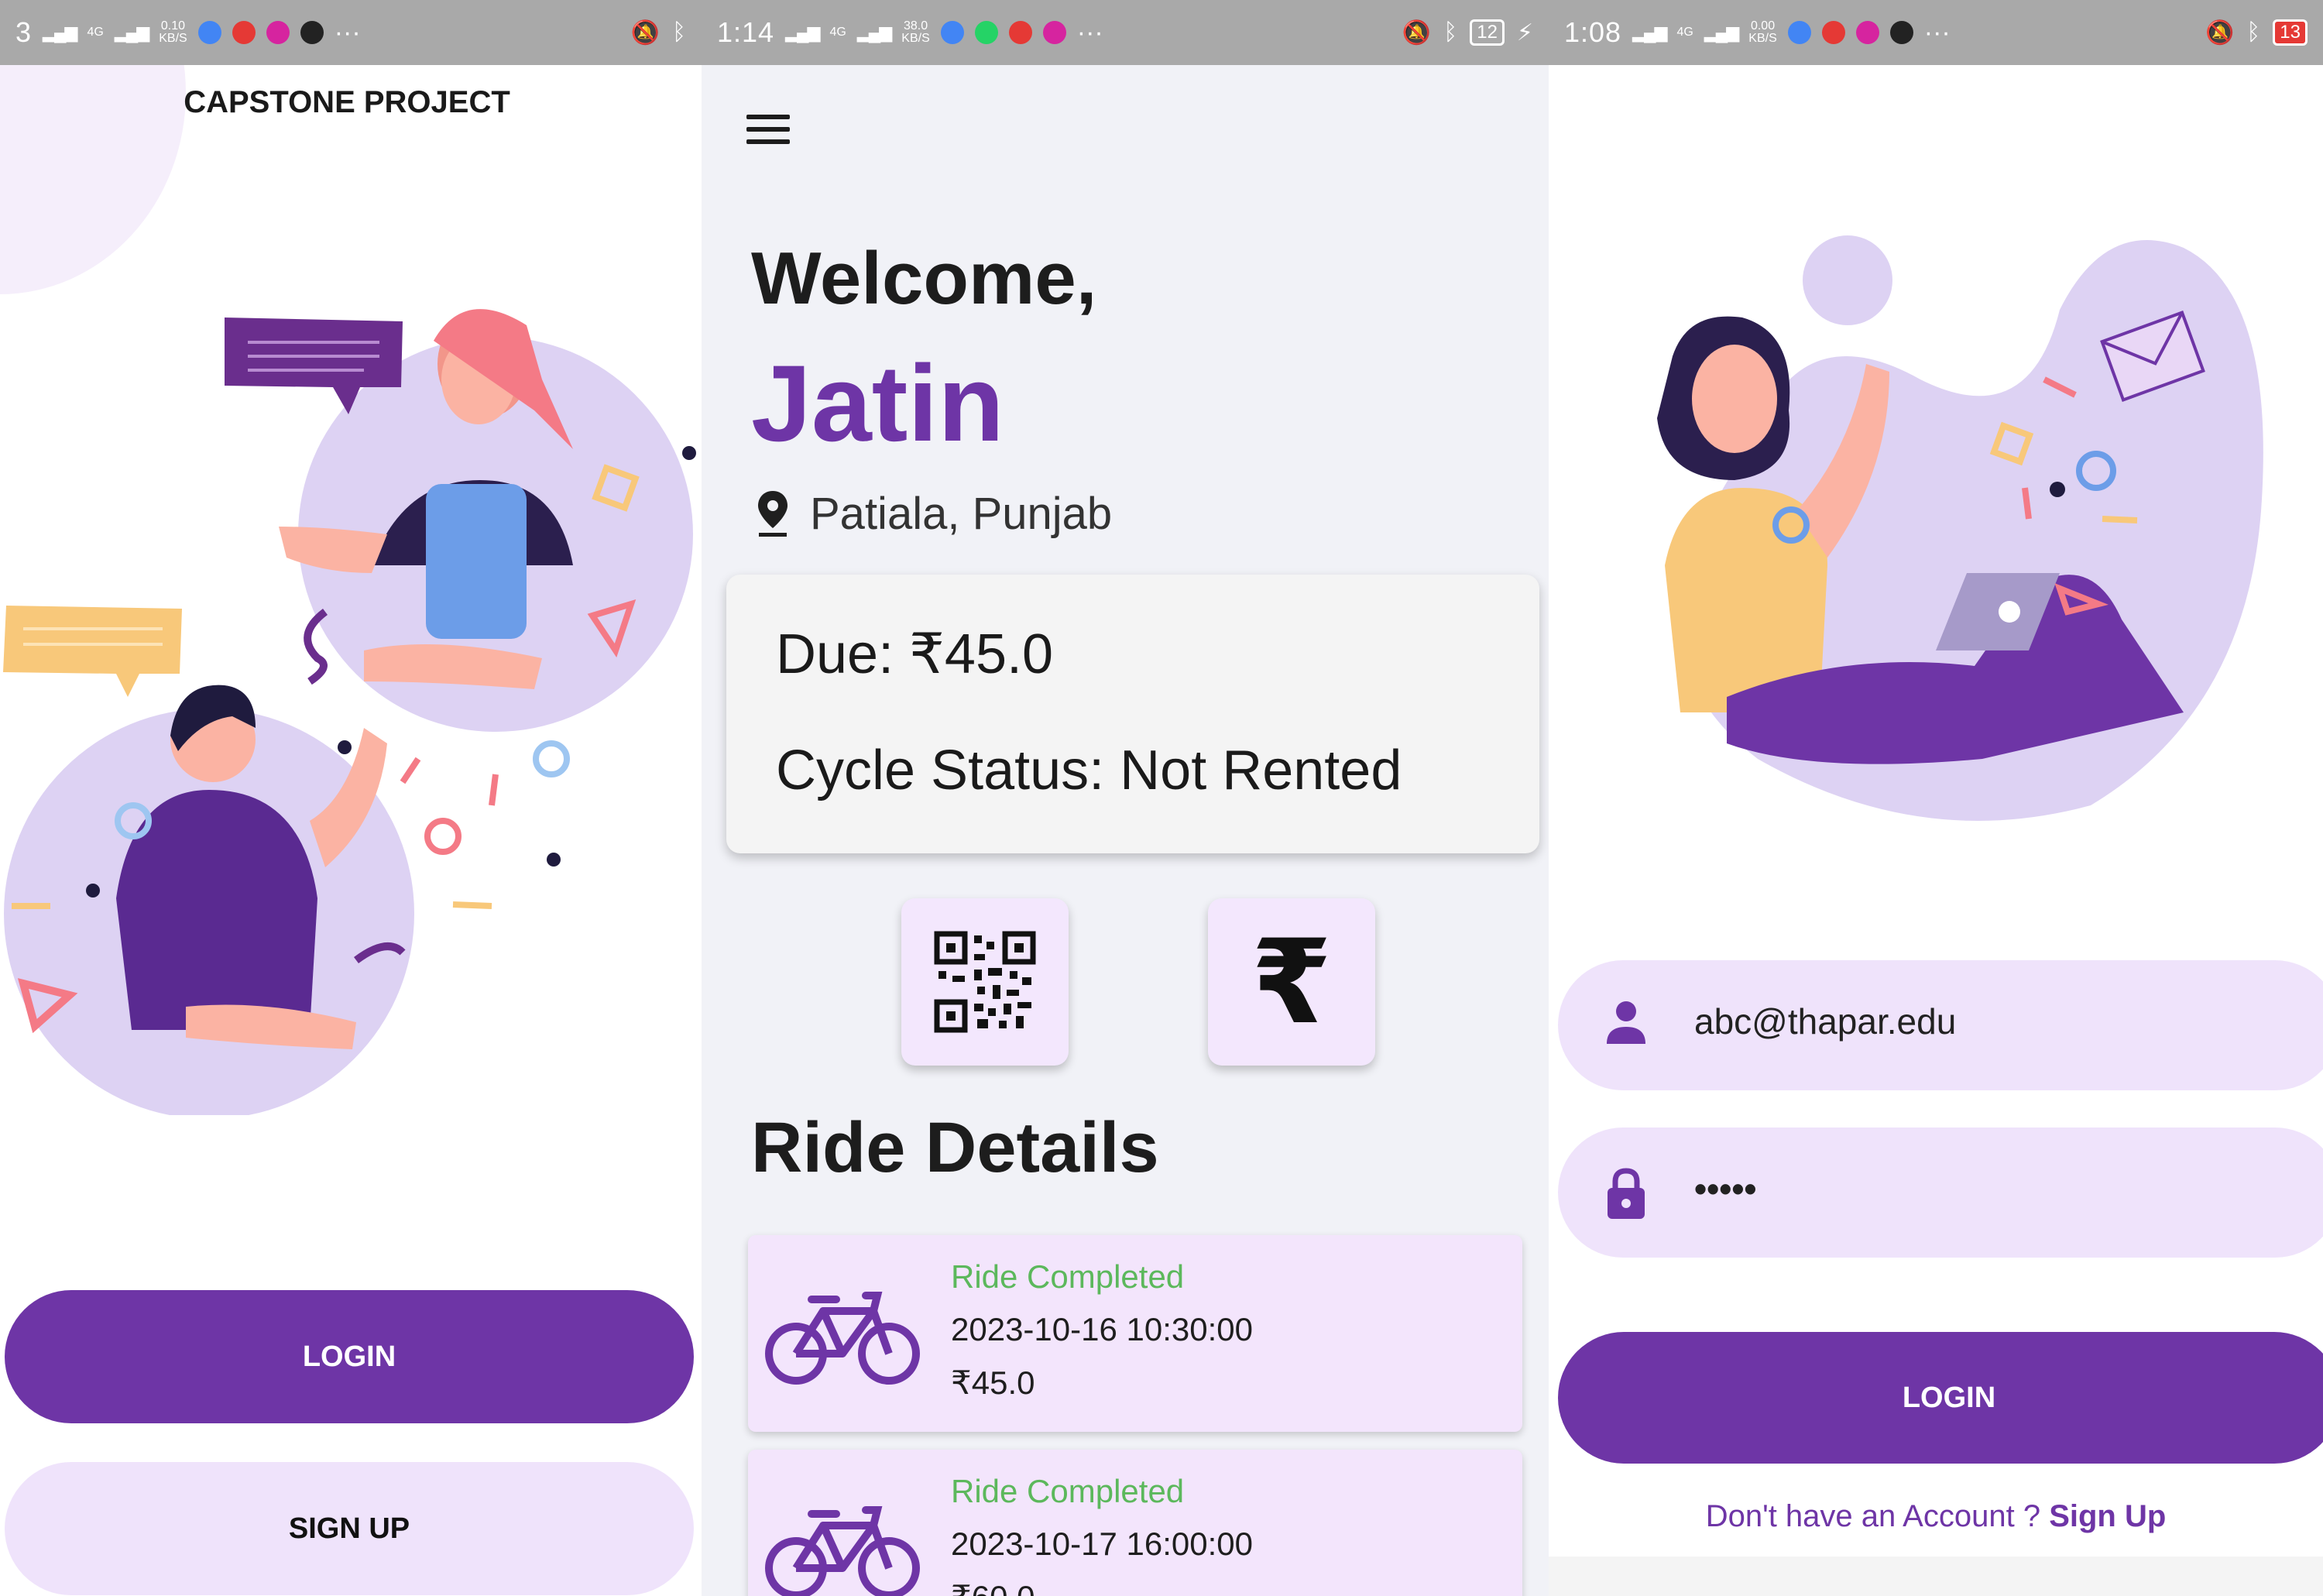 The width and height of the screenshot is (2323, 1596). I want to click on email-field: abc@thapar.edu, so click(1940, 1025).